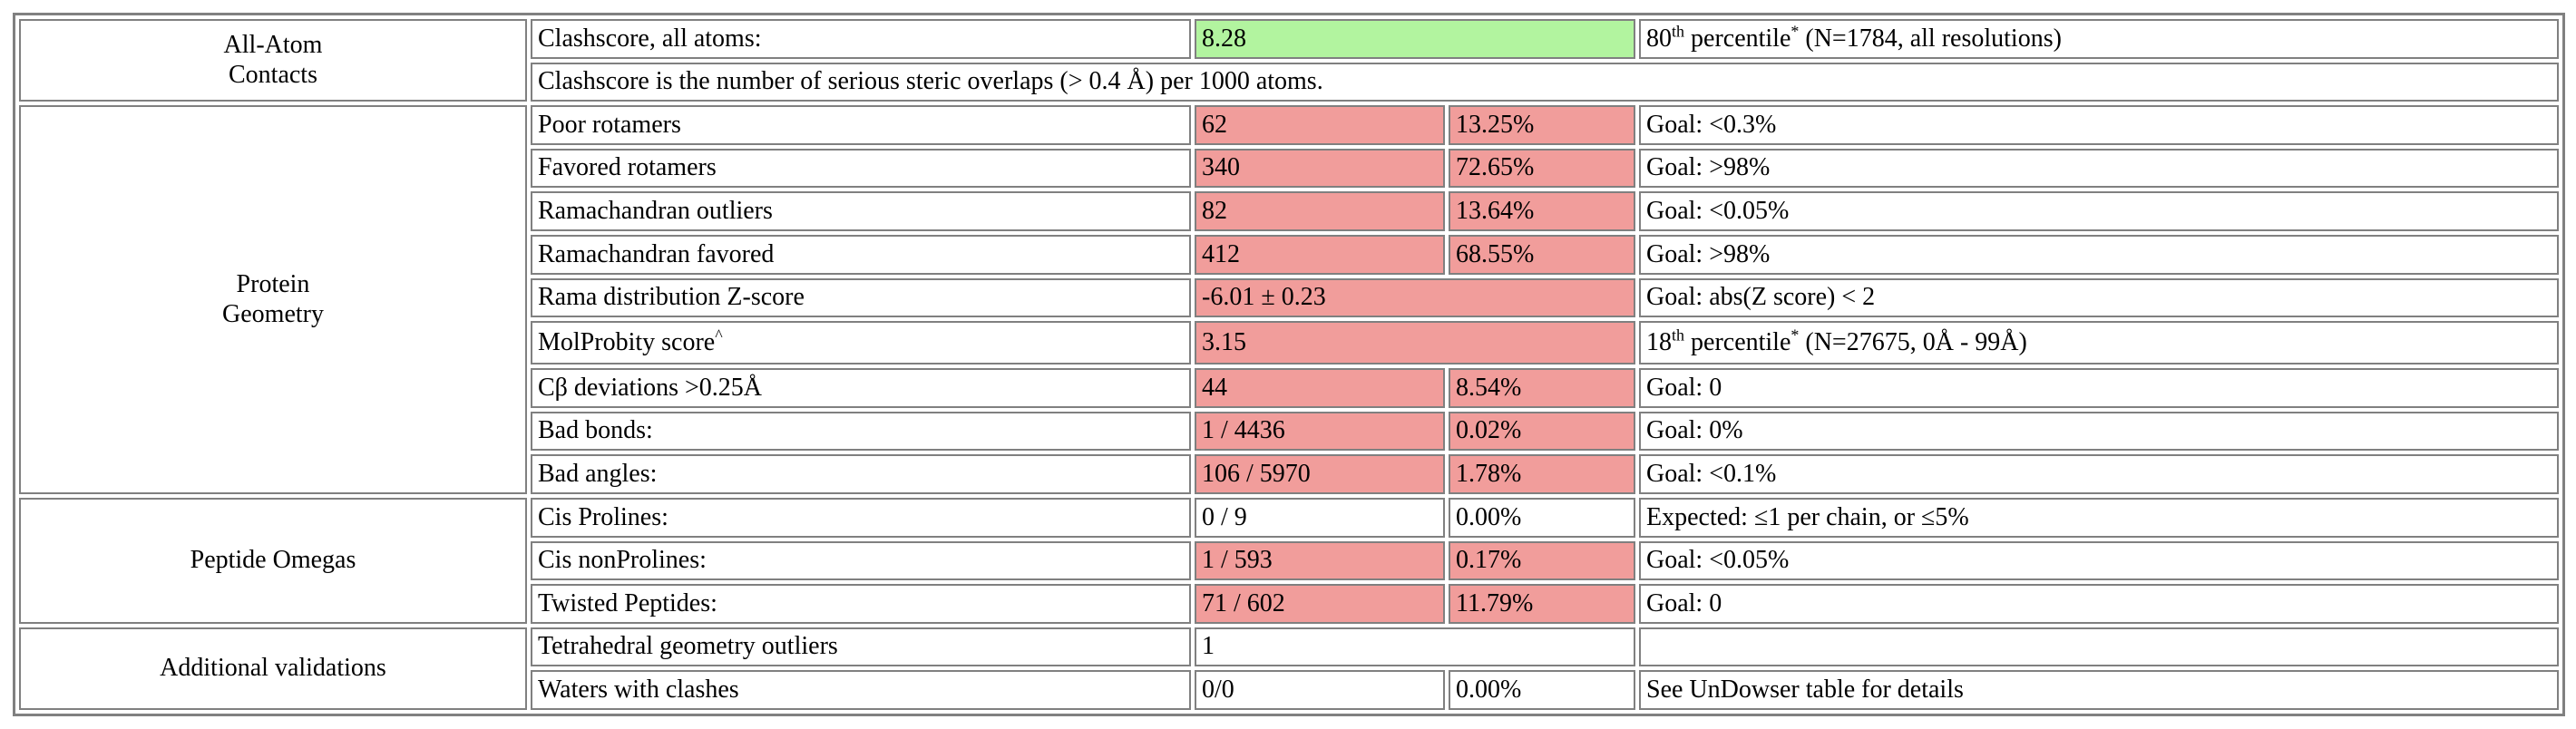 This screenshot has height=729, width=2576. I want to click on metric-label: Waters with clashes, so click(861, 690).